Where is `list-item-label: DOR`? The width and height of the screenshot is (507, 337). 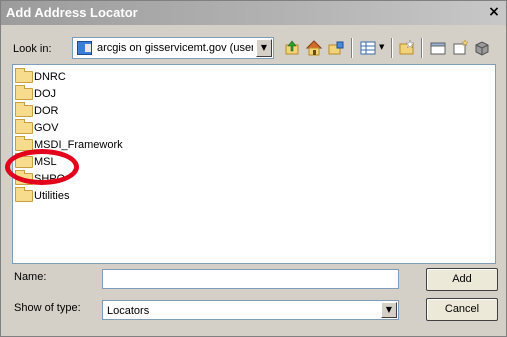
list-item-label: DOR is located at coordinates (46, 111).